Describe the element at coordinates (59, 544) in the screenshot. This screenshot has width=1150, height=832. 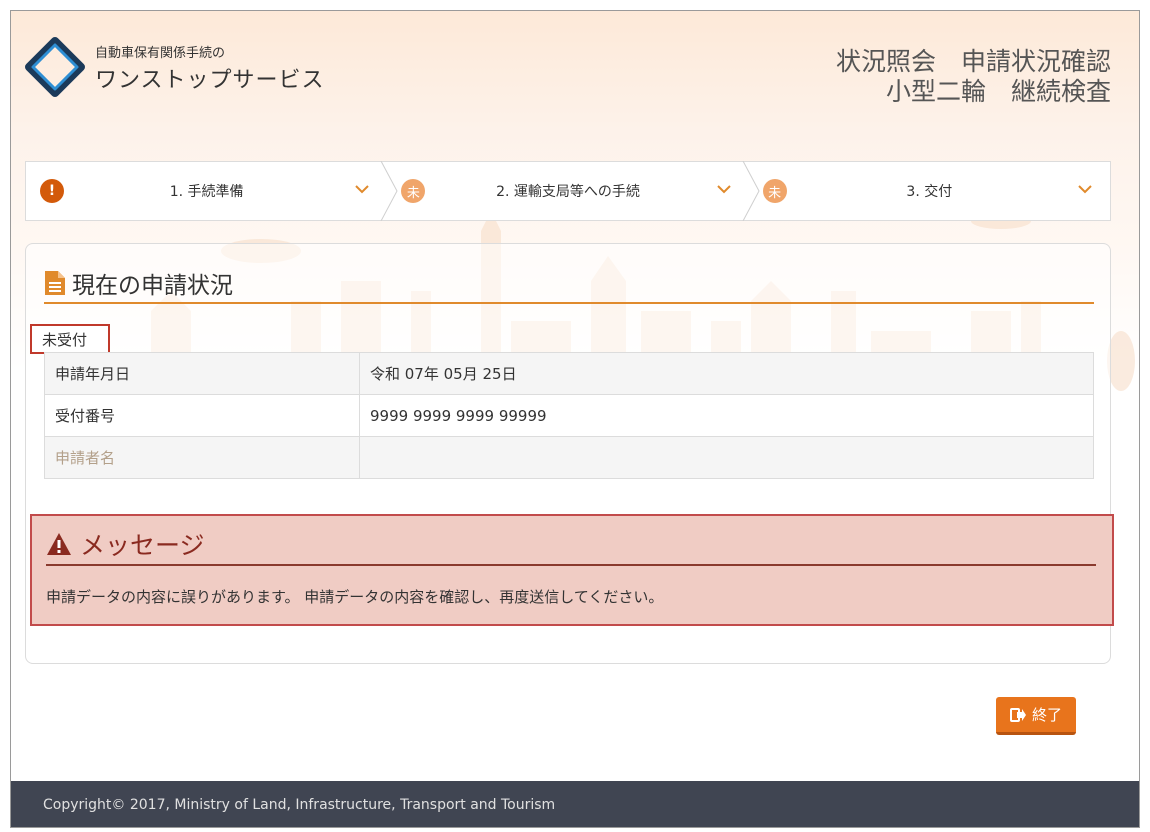
I see `warning-icon` at that location.